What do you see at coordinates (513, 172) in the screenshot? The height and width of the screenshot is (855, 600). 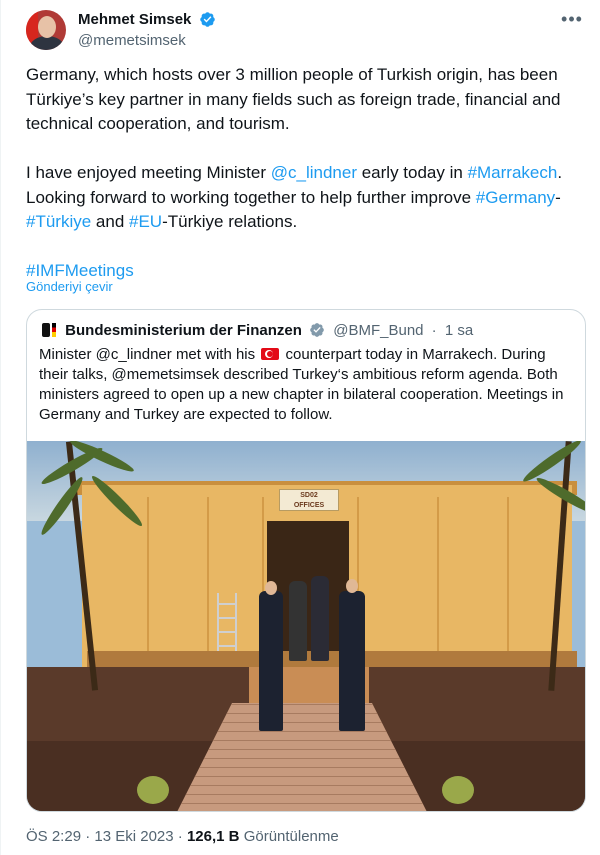 I see `hashtag-marrakech-link: #Marrakech` at bounding box center [513, 172].